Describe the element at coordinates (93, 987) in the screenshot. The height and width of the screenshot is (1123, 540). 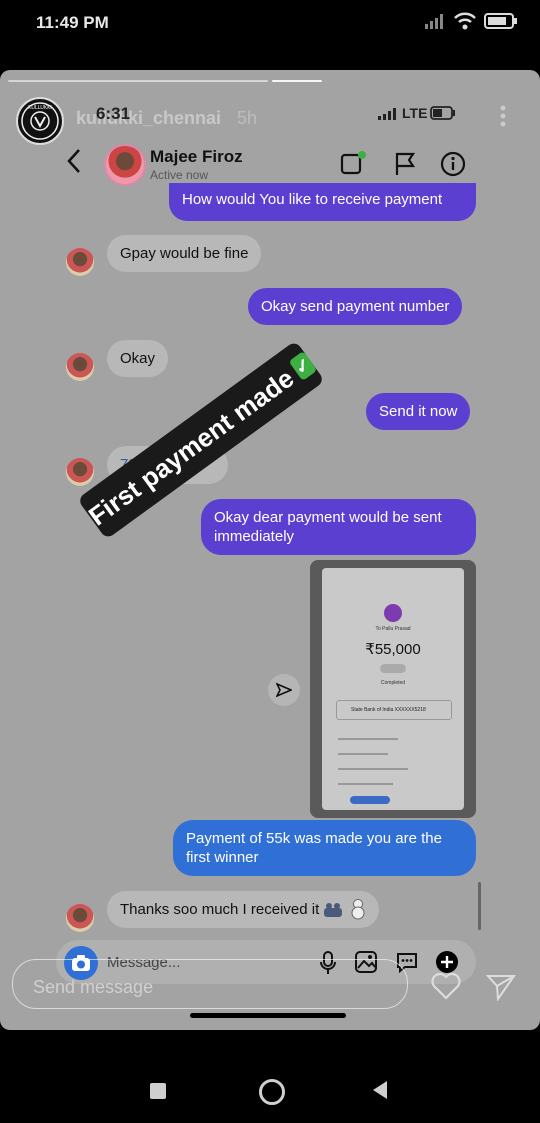
I see `story-reply-placeholder: Send message` at that location.